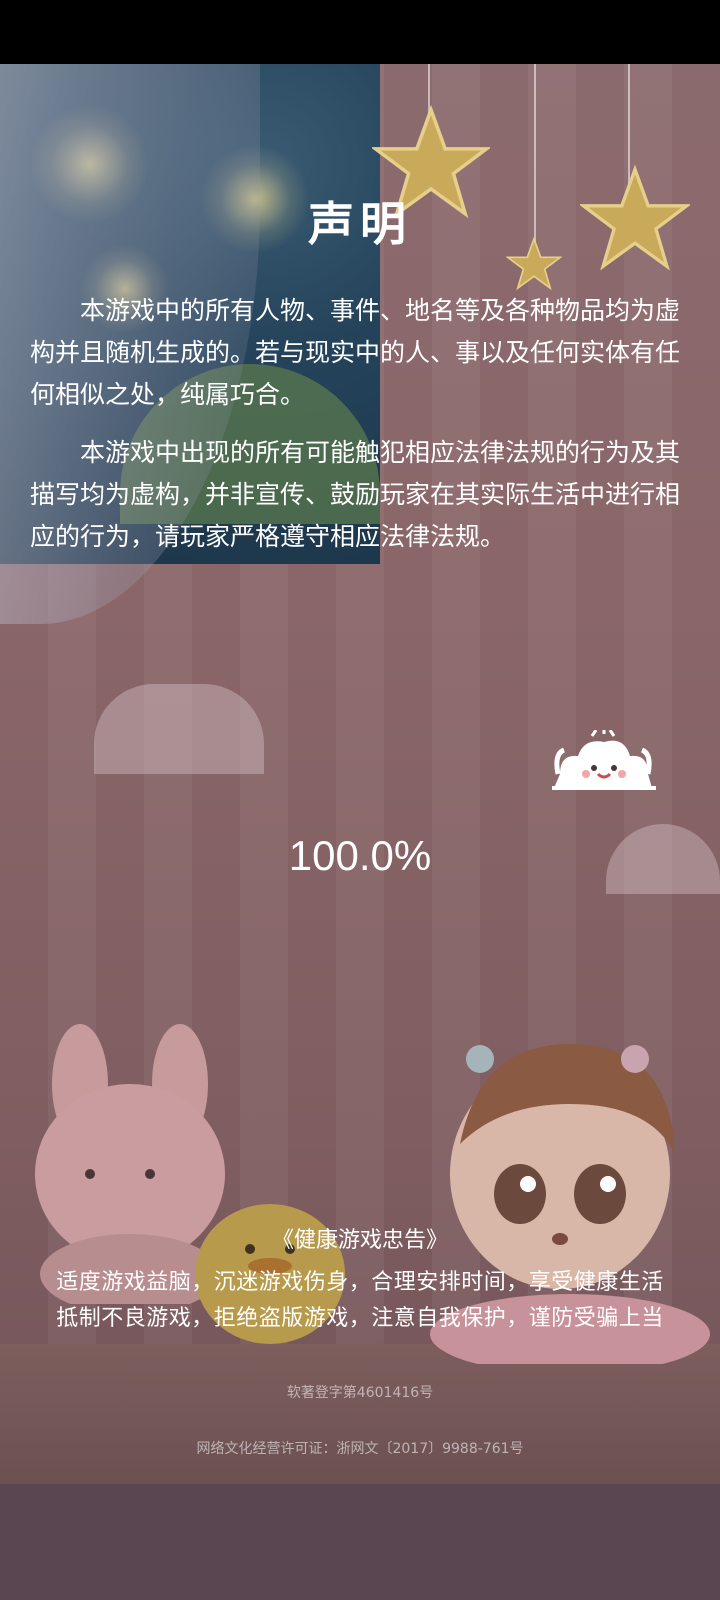 This screenshot has width=720, height=1600. I want to click on health-advice-title: 《健康游戏忠告》, so click(359, 1240).